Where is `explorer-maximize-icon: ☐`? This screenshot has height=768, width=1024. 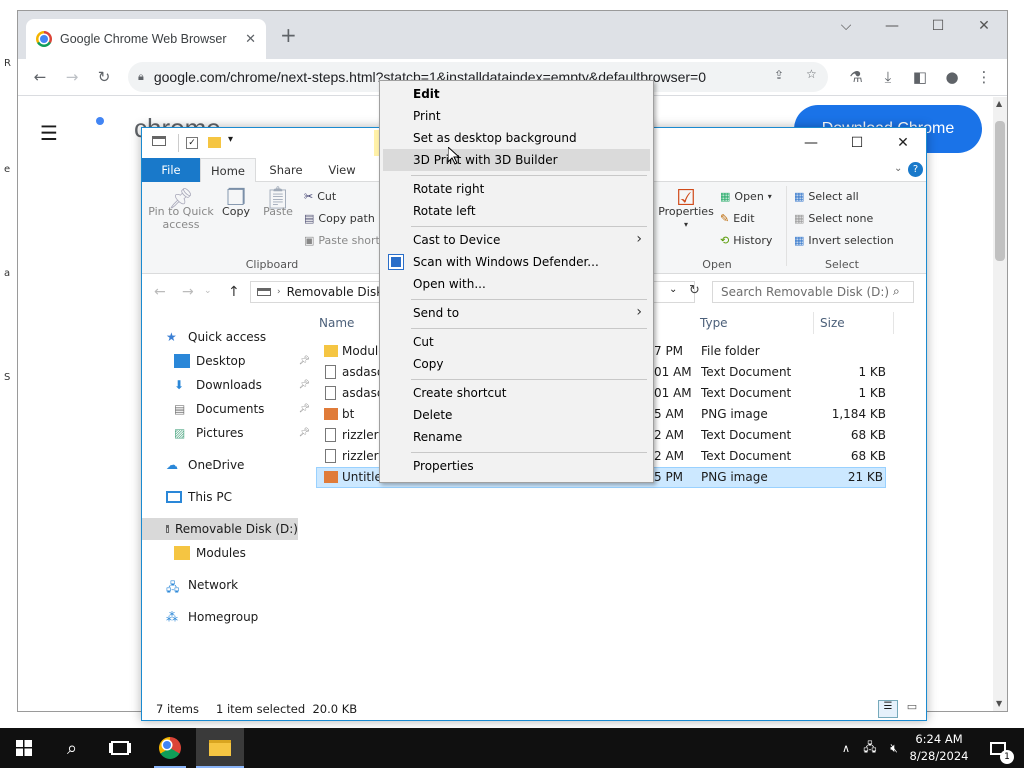
explorer-maximize-icon: ☐ is located at coordinates (857, 143).